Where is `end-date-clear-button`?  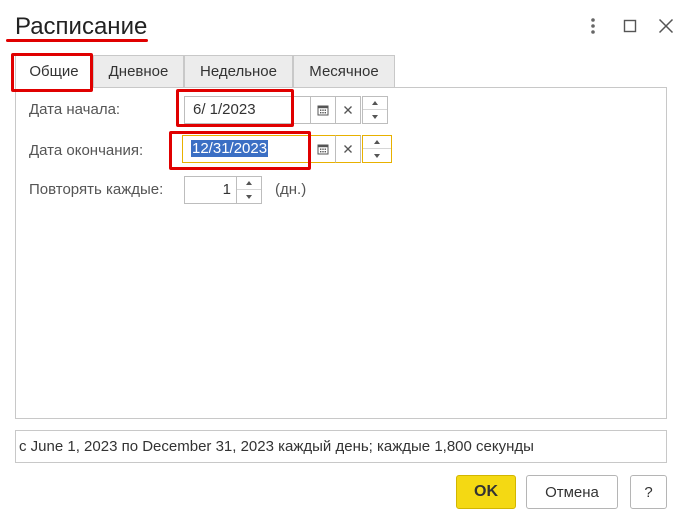
end-date-clear-button is located at coordinates (348, 149).